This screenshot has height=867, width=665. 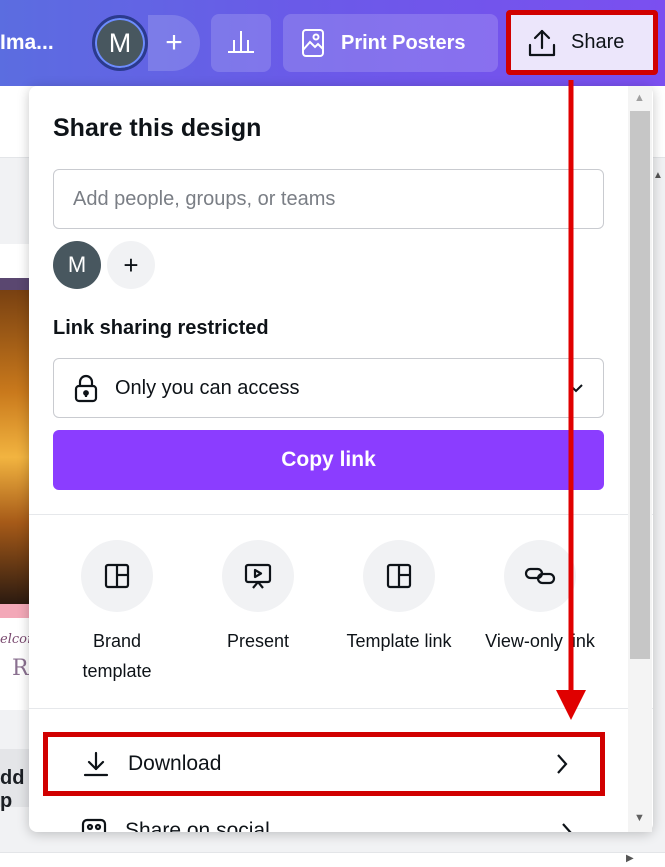 What do you see at coordinates (117, 613) in the screenshot?
I see `brand-template-option: Brand template` at bounding box center [117, 613].